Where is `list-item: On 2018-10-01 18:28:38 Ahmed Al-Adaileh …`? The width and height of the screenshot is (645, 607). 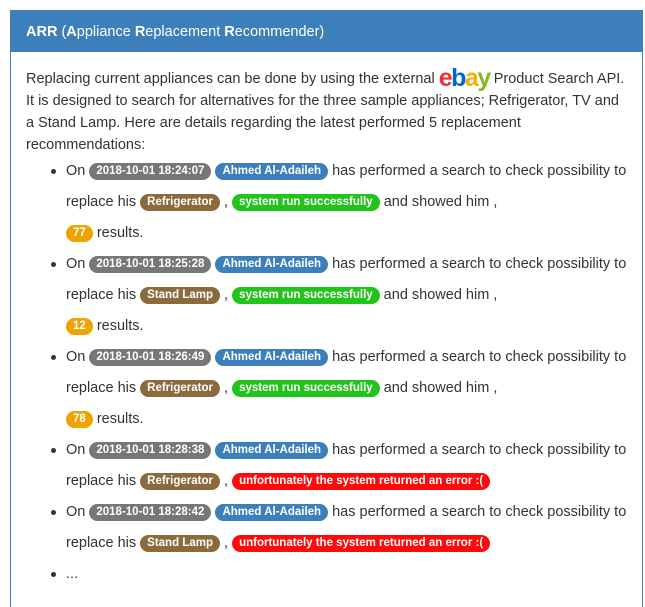
list-item: On 2018-10-01 18:28:38 Ahmed Al-Adaileh … is located at coordinates (339, 466).